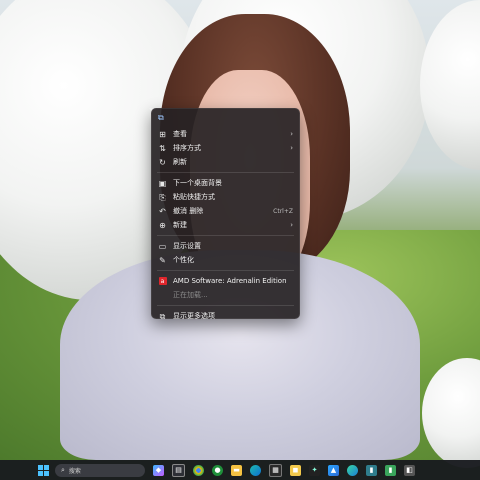 This screenshot has height=480, width=480. Describe the element at coordinates (225, 134) in the screenshot. I see `menu-item-view: ⊞ 查看 ›` at that location.